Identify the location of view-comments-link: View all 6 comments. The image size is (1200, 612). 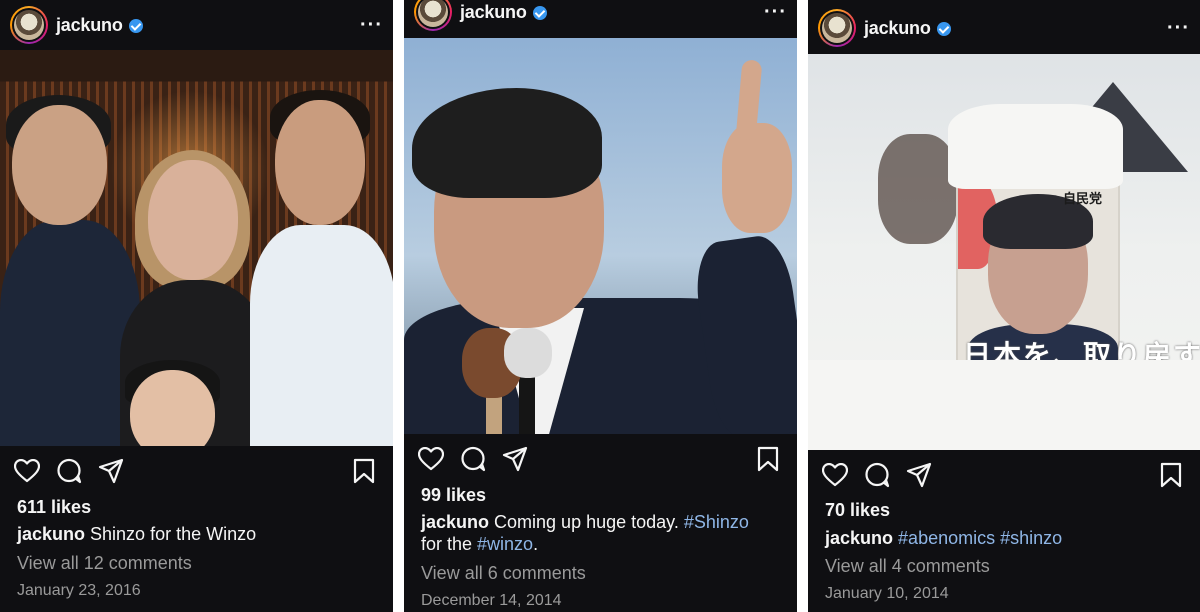
(503, 573).